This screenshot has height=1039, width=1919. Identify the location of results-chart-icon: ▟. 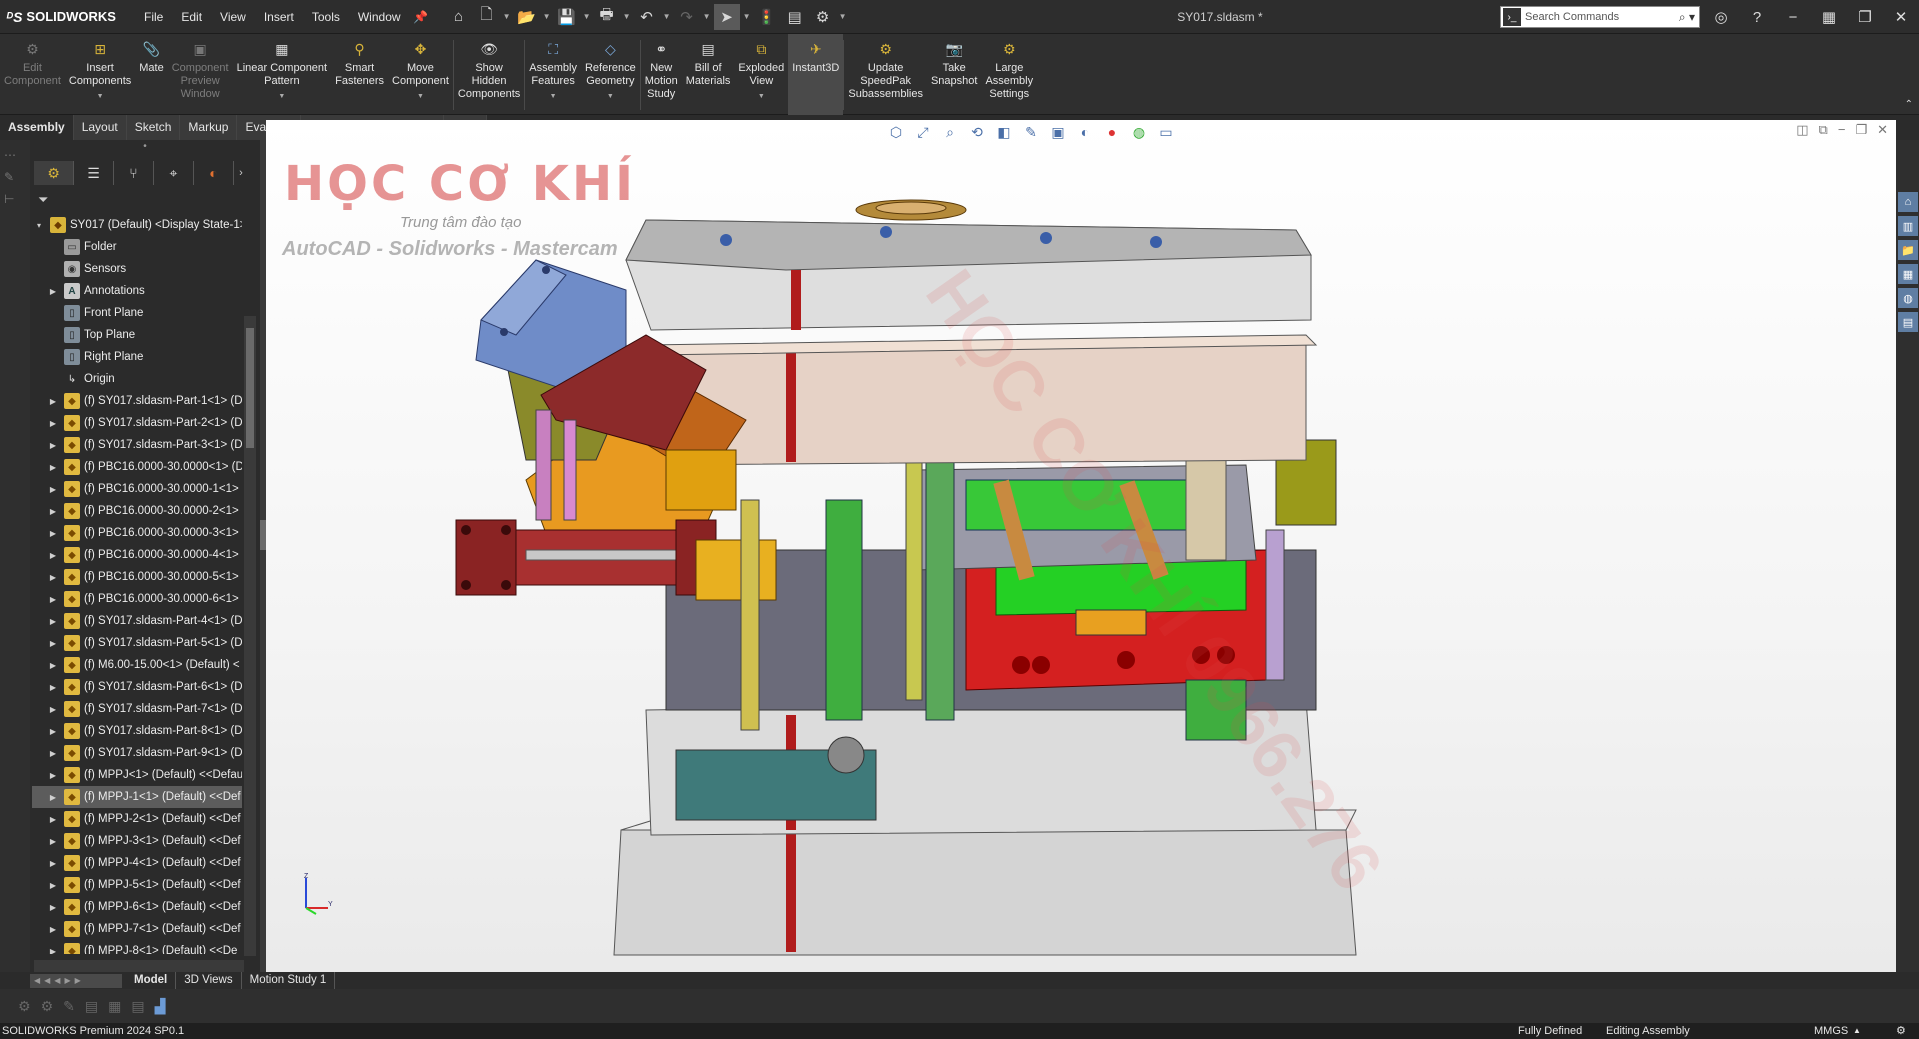
(160, 1006).